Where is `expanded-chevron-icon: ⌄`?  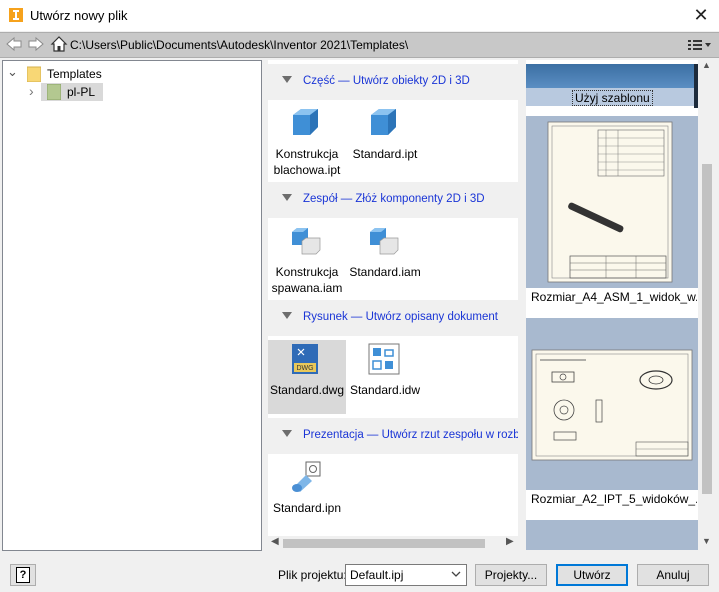 expanded-chevron-icon: ⌄ is located at coordinates (12, 72).